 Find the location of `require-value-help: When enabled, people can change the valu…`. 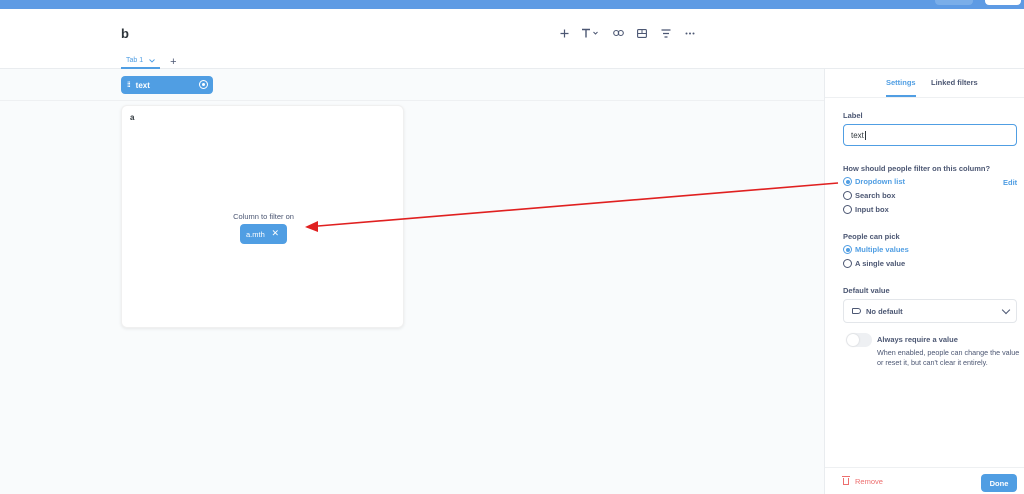

require-value-help: When enabled, people can change the valu… is located at coordinates (948, 357).